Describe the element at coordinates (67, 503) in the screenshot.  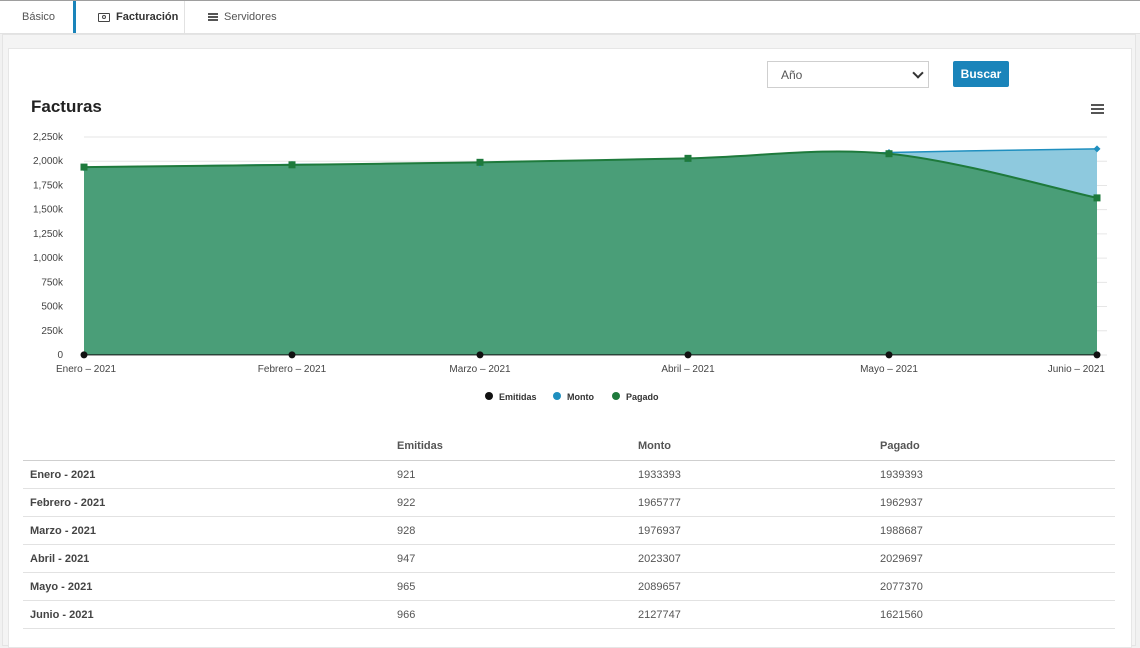
I see `row-period: Febrero - 2021` at that location.